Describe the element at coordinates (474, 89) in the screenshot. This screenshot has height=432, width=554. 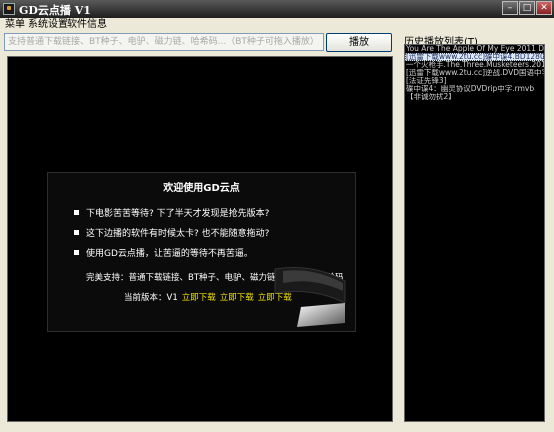
I see `history-item: 碟中谍4：幽灵协议DVDrip中字.rmvb` at that location.